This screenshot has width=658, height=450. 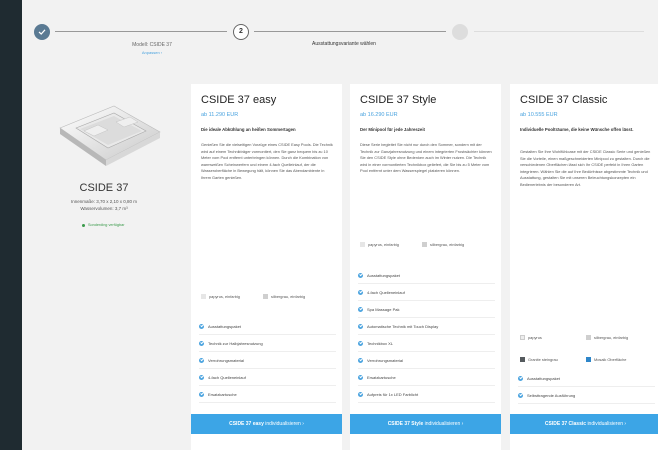 What do you see at coordinates (564, 100) in the screenshot?
I see `variant-title: CSIDE 37 Classic` at bounding box center [564, 100].